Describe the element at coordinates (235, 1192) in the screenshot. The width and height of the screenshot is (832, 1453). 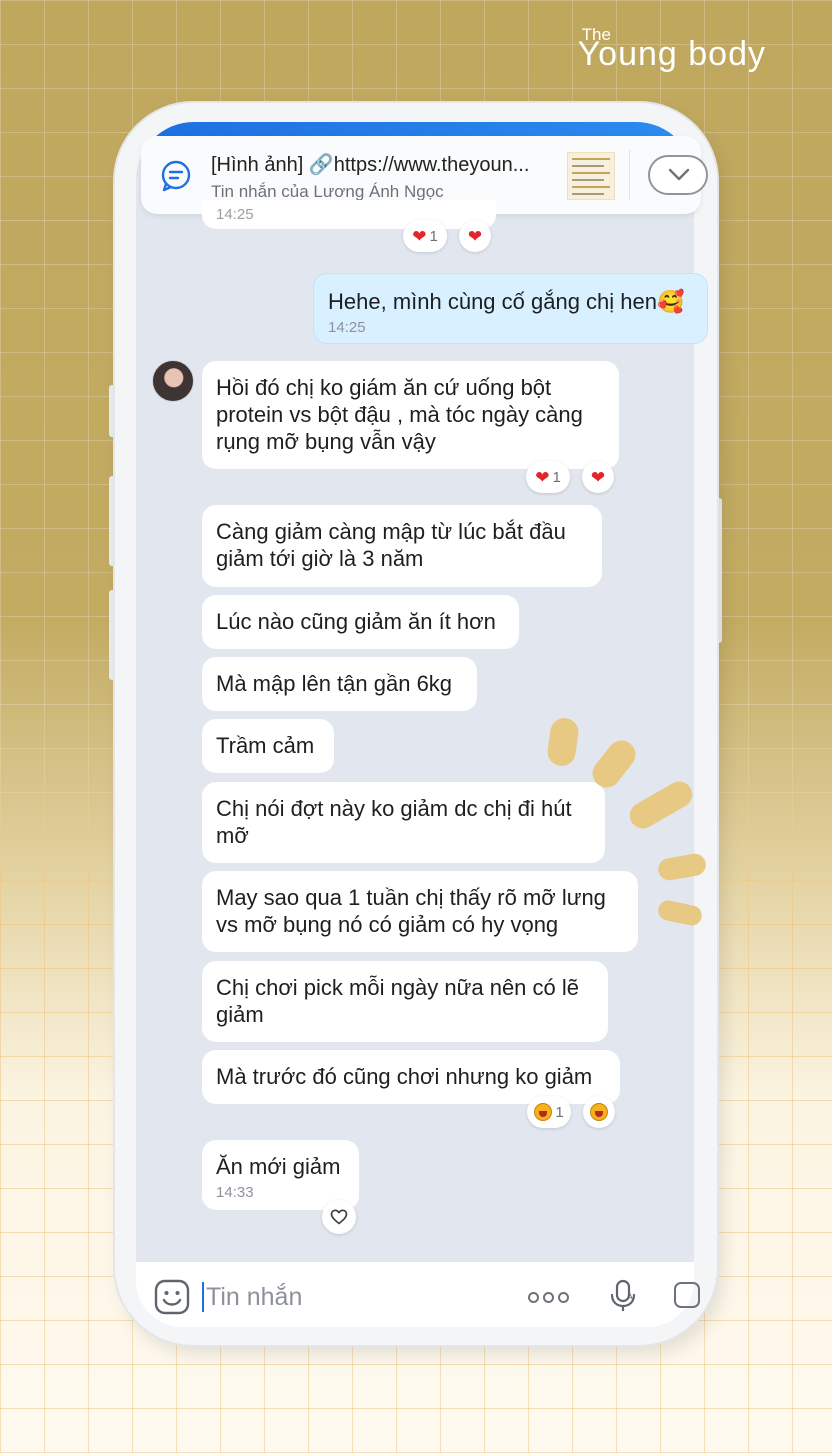
I see `message-time: 14:33` at that location.